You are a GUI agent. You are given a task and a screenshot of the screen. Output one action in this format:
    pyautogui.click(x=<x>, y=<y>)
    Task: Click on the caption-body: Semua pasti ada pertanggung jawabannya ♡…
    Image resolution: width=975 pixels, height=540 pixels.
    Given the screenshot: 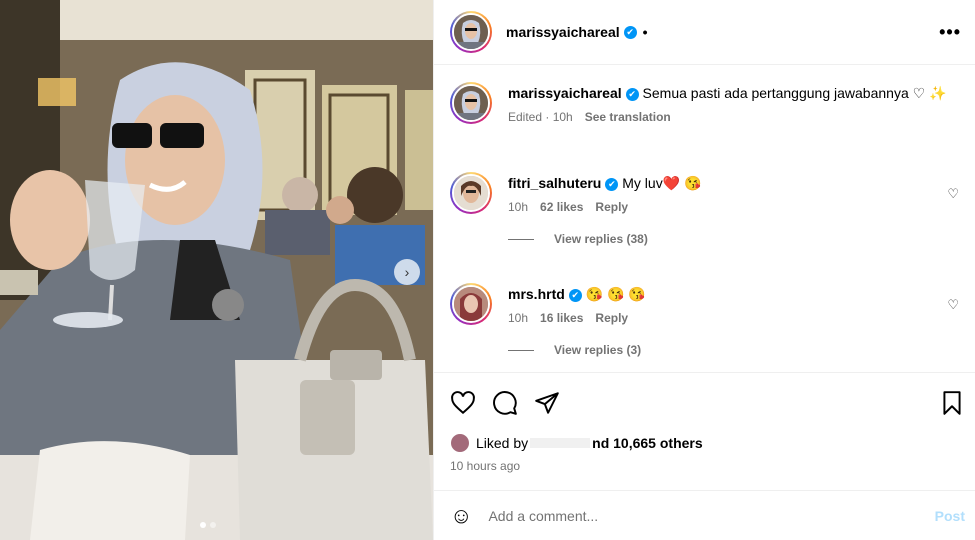 What is the action you would take?
    pyautogui.click(x=794, y=93)
    